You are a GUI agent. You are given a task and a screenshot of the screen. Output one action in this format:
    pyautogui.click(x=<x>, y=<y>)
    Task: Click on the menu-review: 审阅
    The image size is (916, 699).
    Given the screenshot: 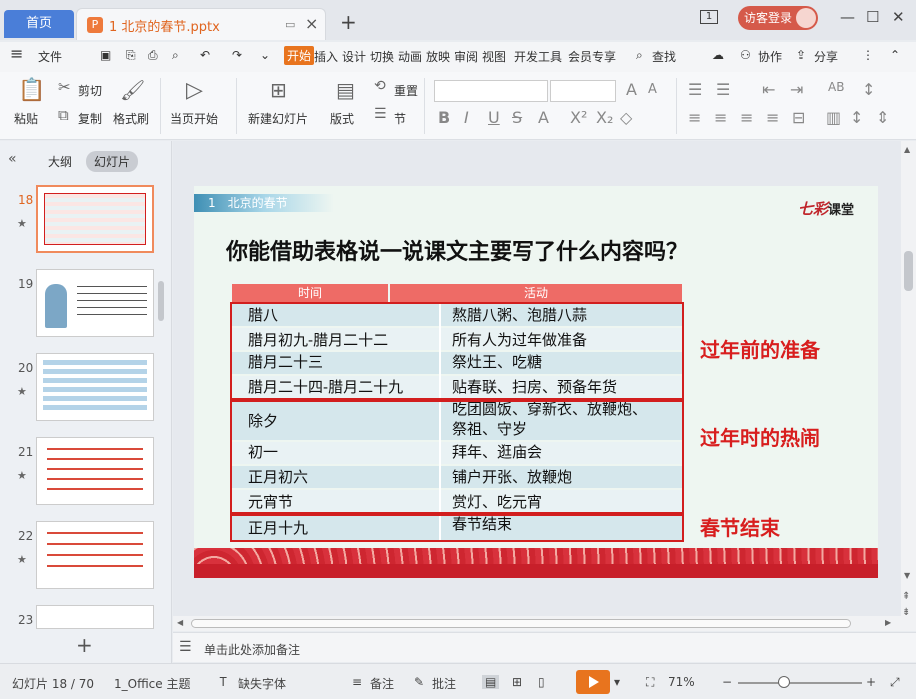 What is the action you would take?
    pyautogui.click(x=466, y=56)
    